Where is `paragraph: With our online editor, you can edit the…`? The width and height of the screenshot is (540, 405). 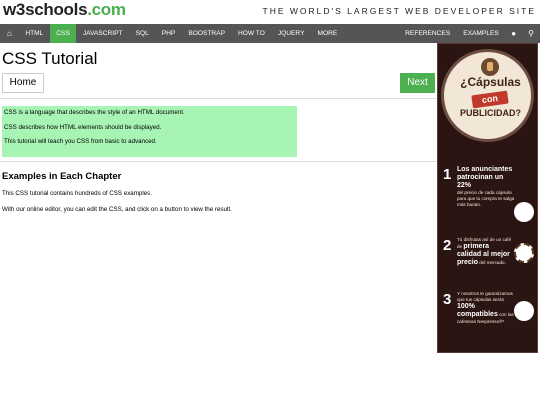
paragraph: With our online editor, you can edit the… is located at coordinates (117, 209).